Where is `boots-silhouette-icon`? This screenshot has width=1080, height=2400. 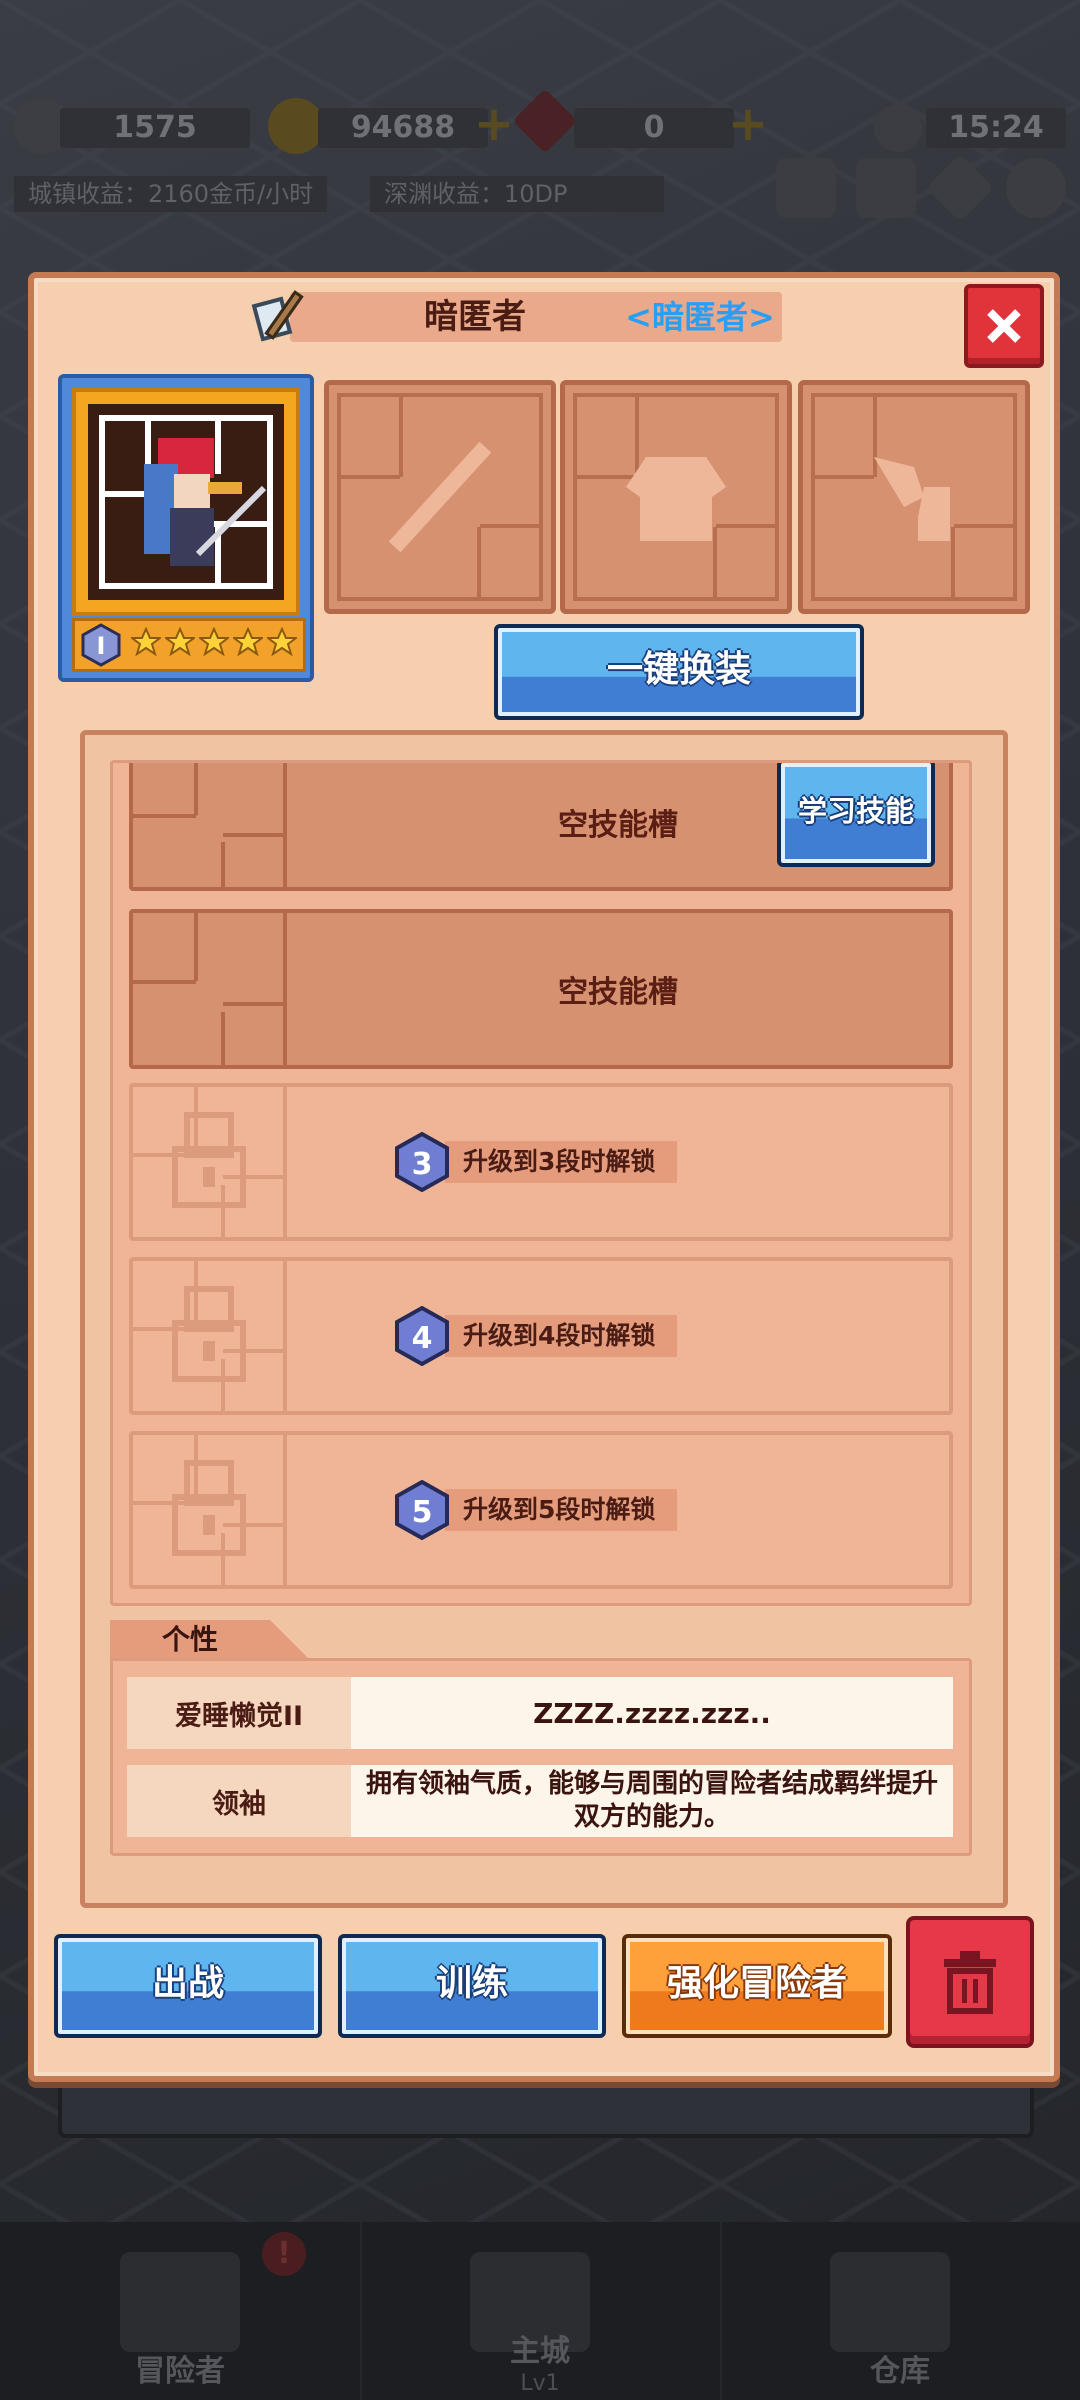 boots-silhouette-icon is located at coordinates (912, 499).